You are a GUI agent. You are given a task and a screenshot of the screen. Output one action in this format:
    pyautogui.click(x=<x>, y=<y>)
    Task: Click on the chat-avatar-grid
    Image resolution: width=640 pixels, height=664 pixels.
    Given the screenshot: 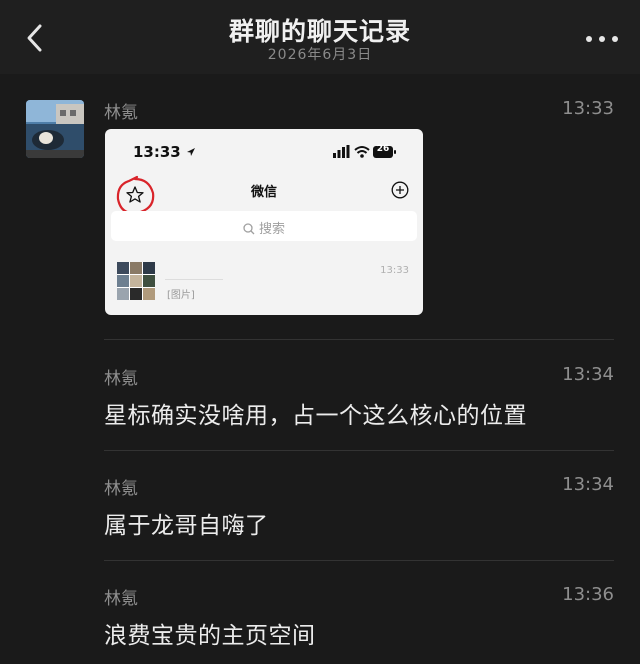 What is the action you would take?
    pyautogui.click(x=136, y=281)
    